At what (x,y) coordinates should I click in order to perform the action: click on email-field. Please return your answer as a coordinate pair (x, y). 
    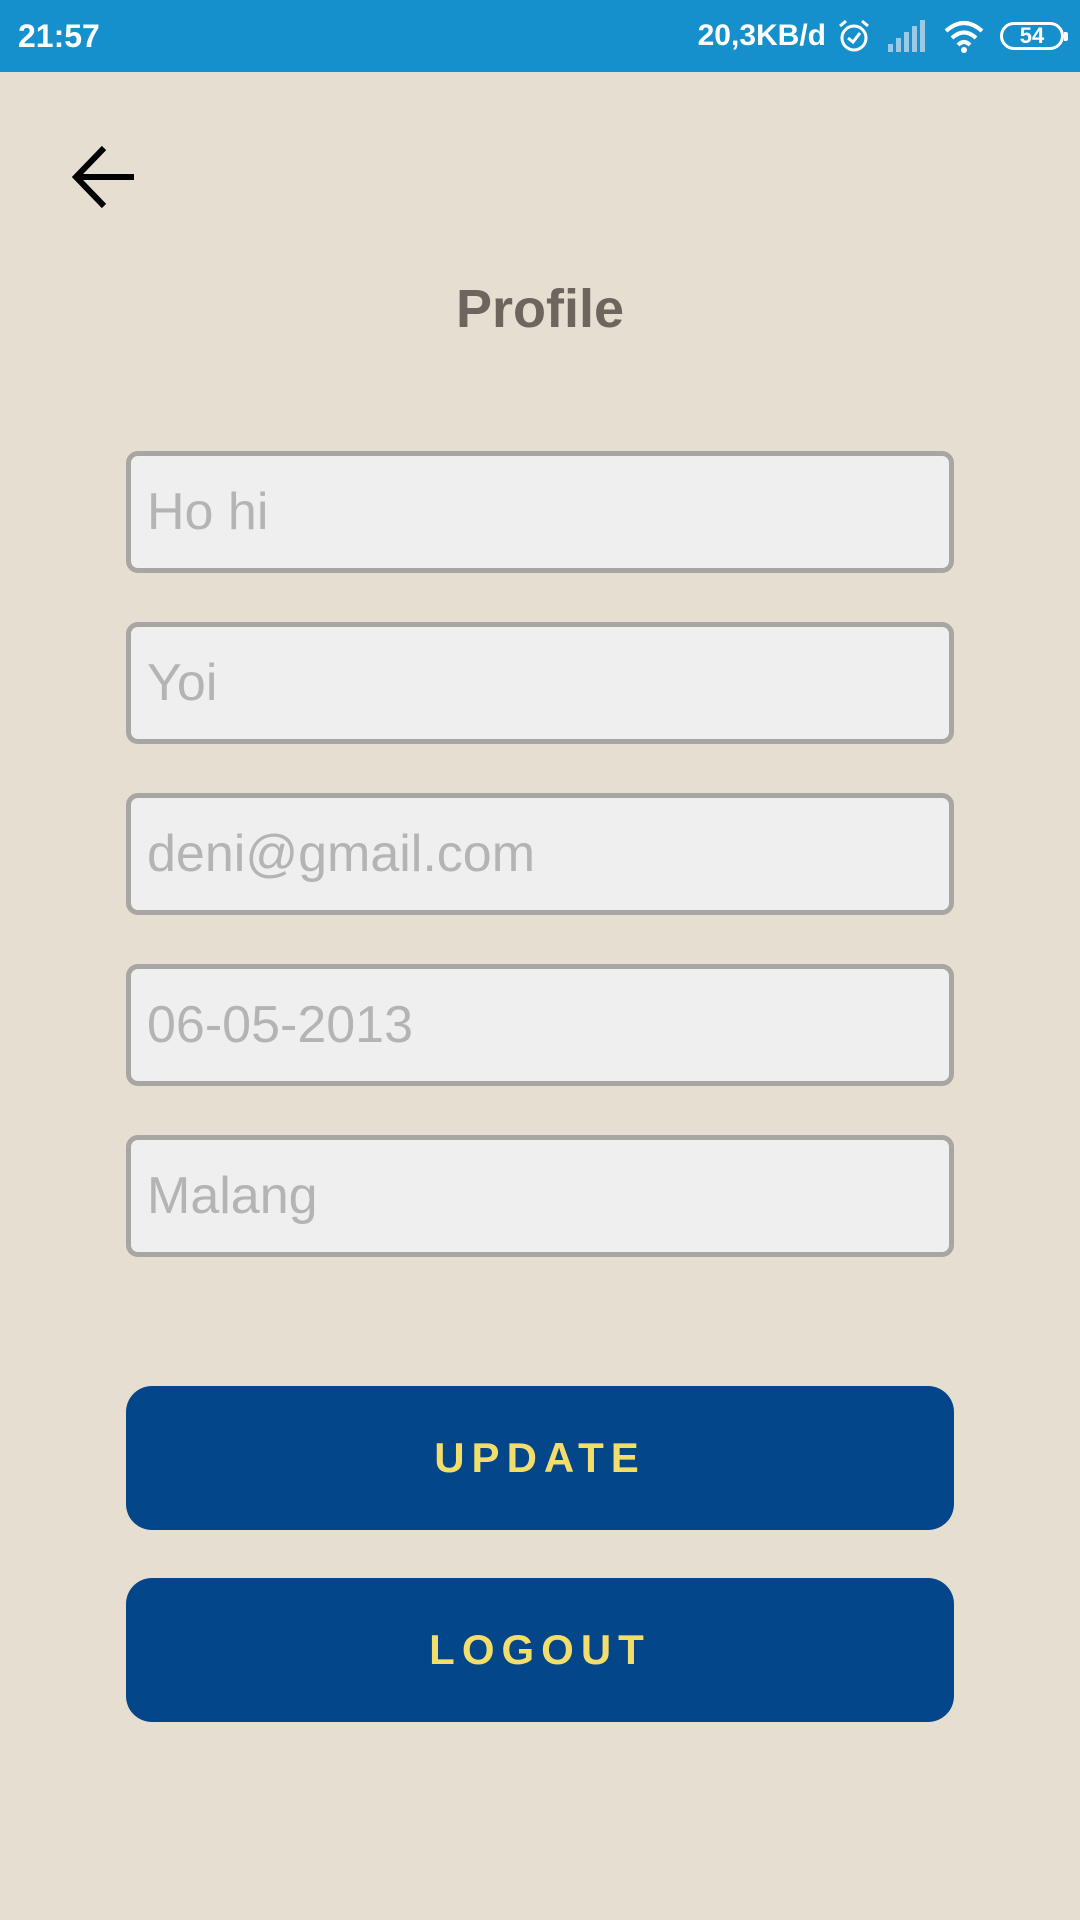
    Looking at the image, I should click on (540, 854).